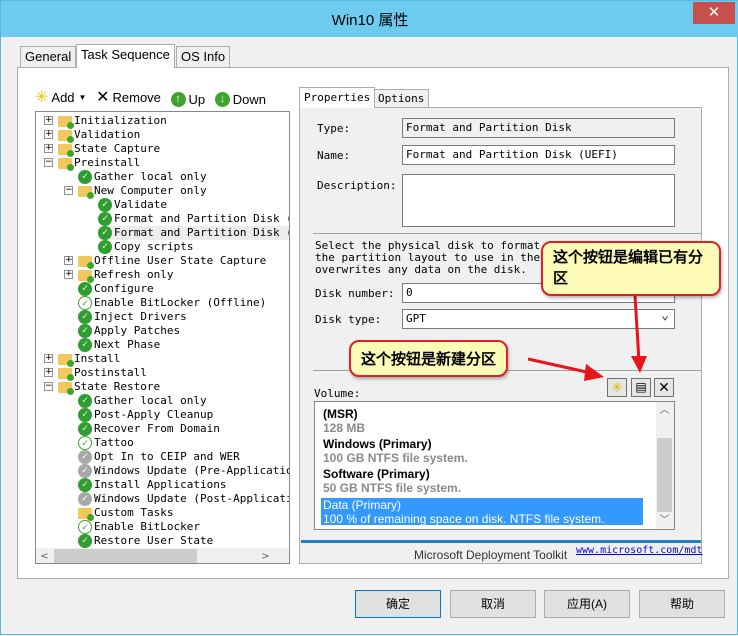  What do you see at coordinates (429, 358) in the screenshot?
I see `new-partition-callout: 这个按钮是新建分区` at bounding box center [429, 358].